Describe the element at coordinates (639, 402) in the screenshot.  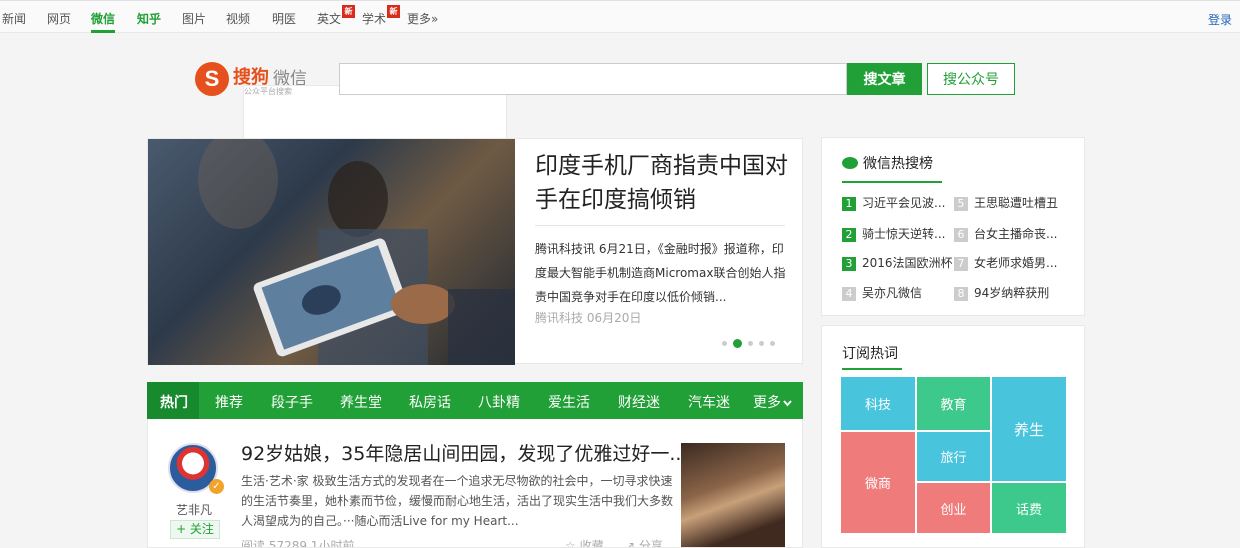
I see `category-finance: 财经迷` at that location.